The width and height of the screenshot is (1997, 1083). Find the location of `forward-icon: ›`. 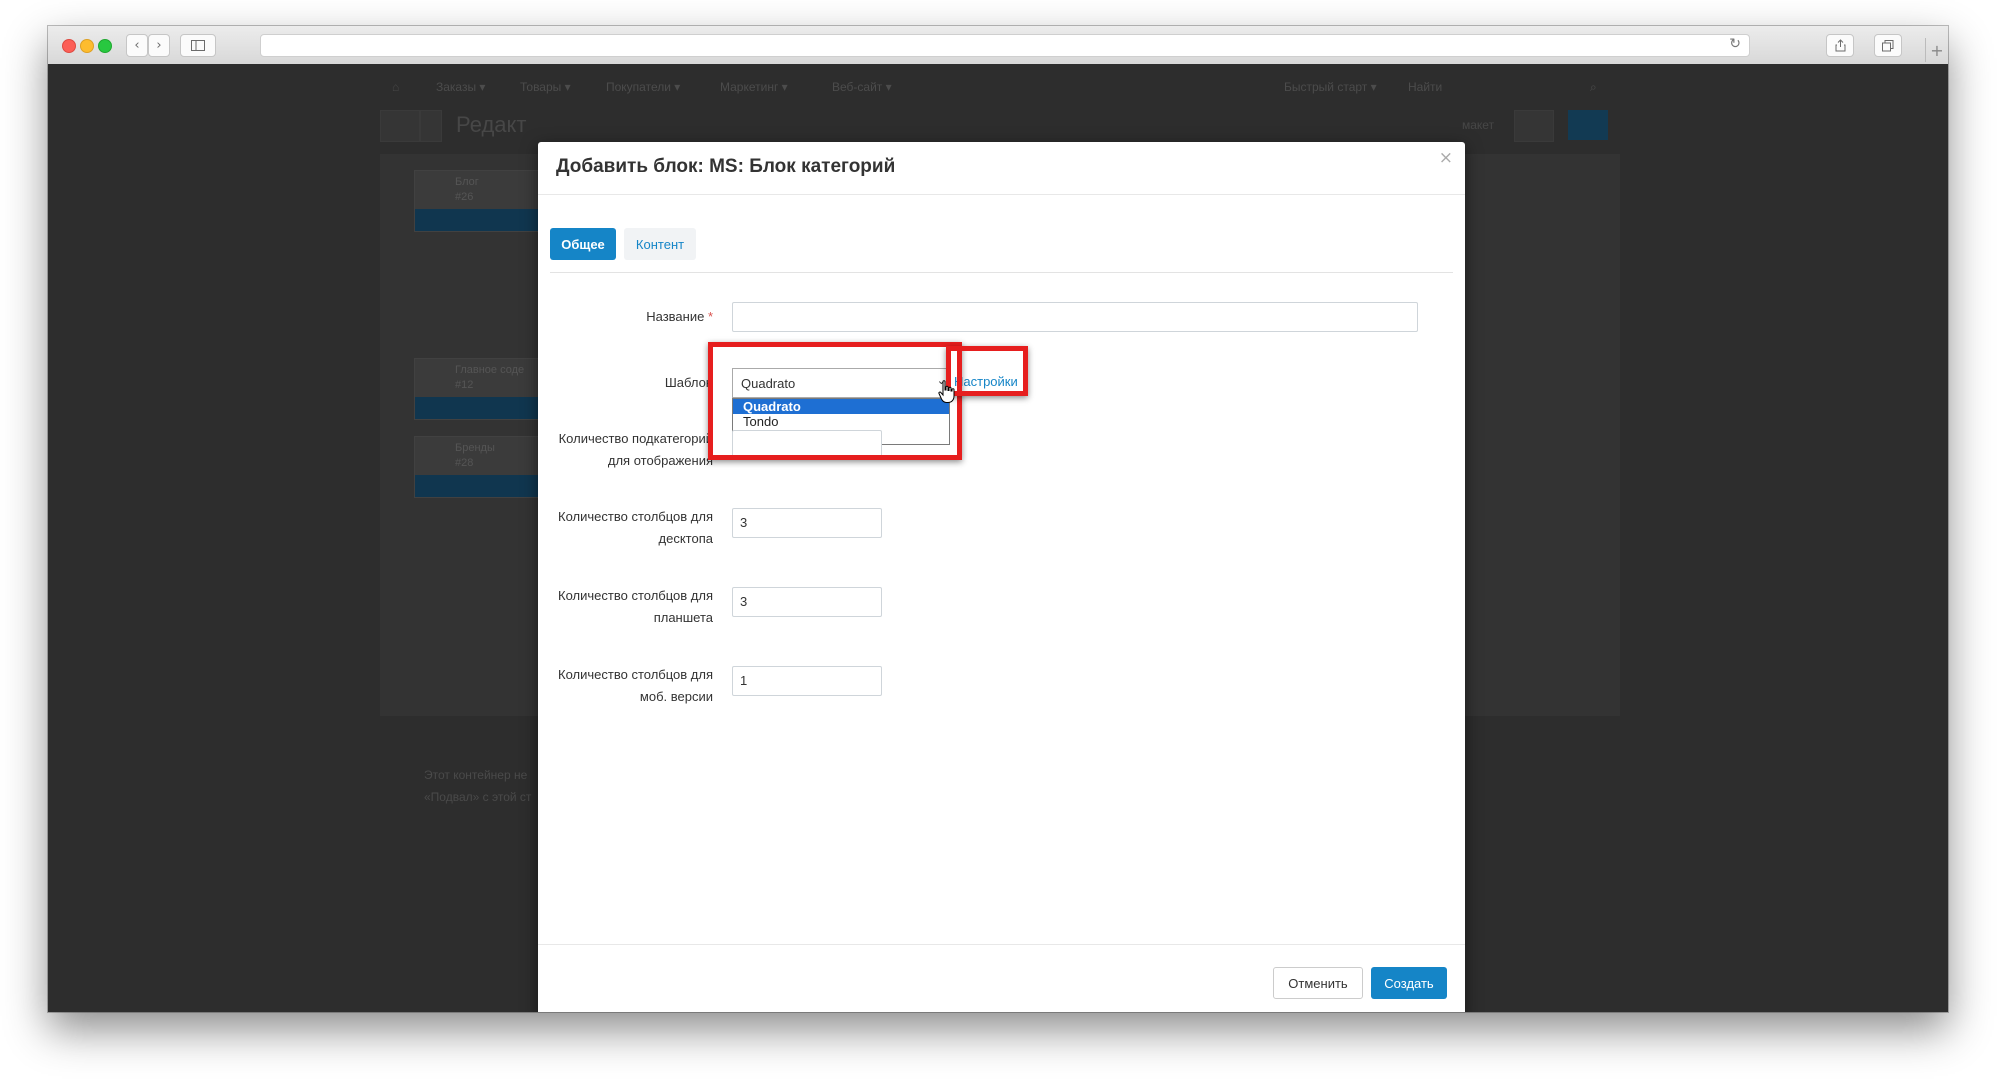

forward-icon: › is located at coordinates (159, 45).